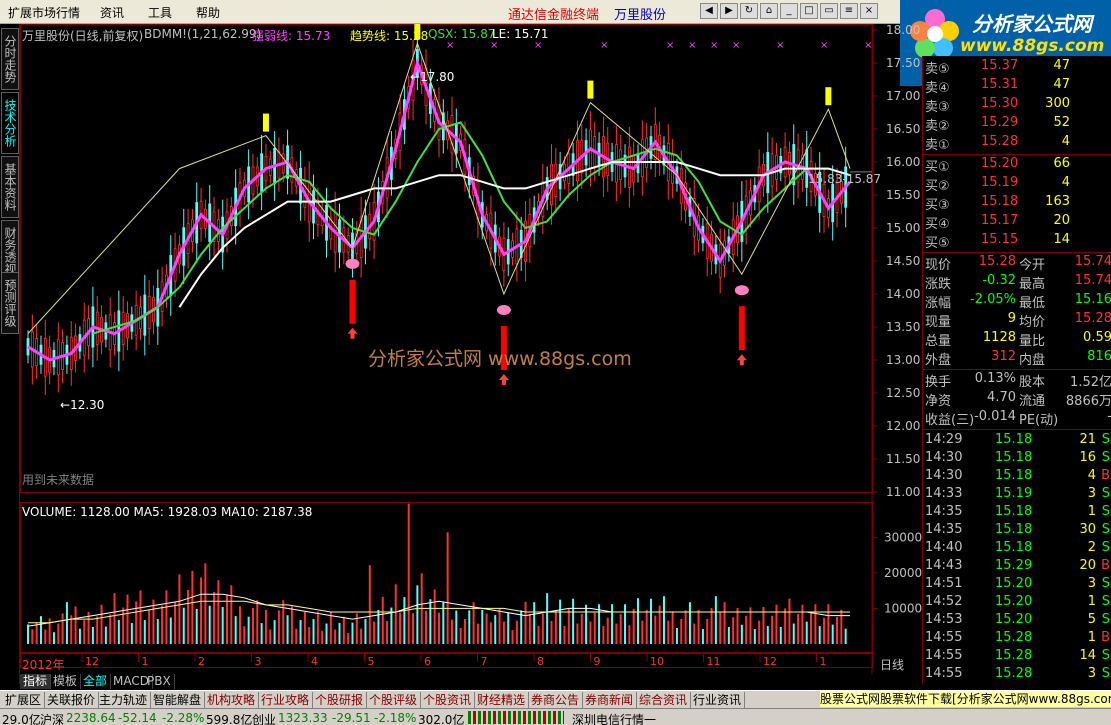  Describe the element at coordinates (829, 11) in the screenshot. I see `restore-icon: ▭` at that location.